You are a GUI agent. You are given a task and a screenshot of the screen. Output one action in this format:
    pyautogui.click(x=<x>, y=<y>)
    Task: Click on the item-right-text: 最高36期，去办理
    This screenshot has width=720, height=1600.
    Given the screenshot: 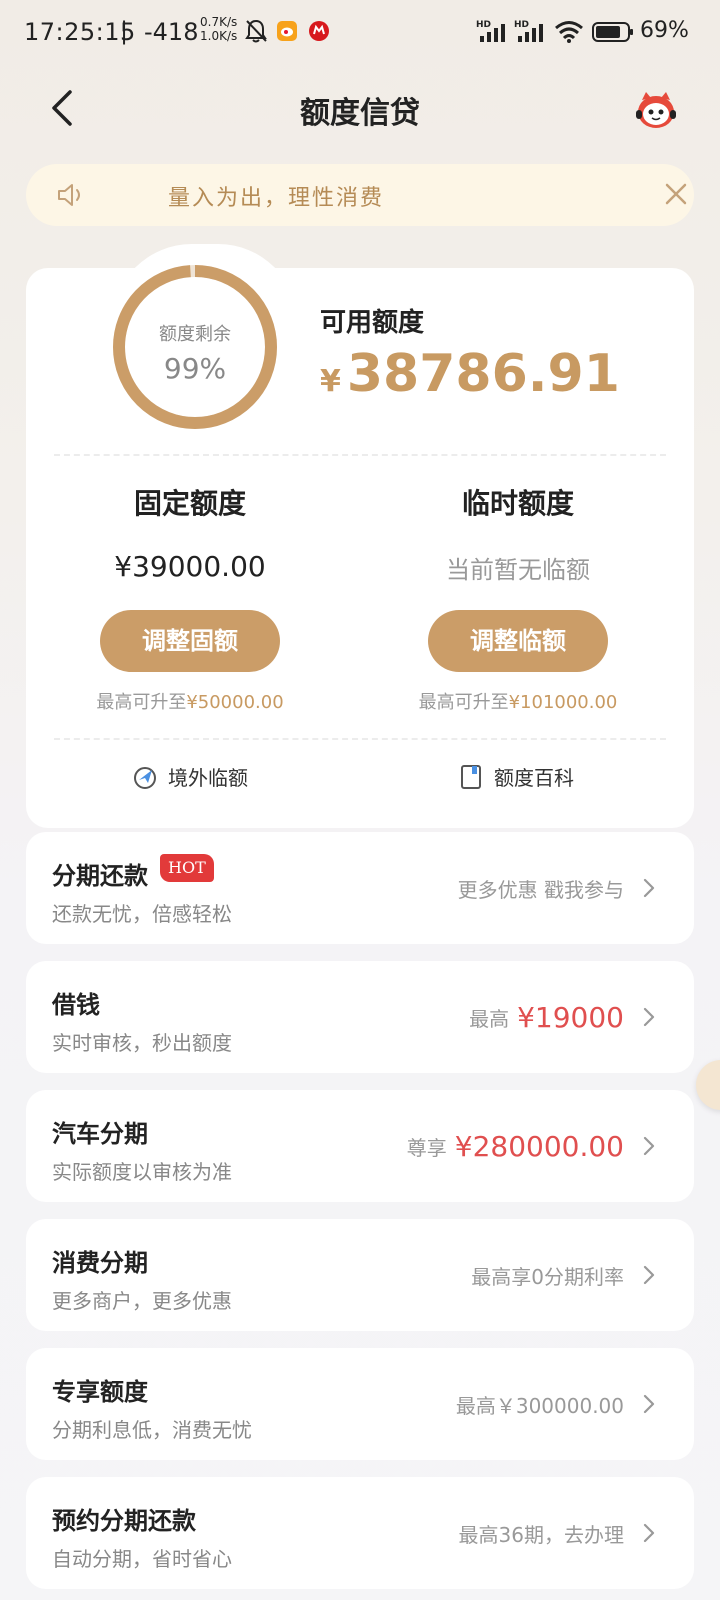 What is the action you would take?
    pyautogui.click(x=541, y=1534)
    